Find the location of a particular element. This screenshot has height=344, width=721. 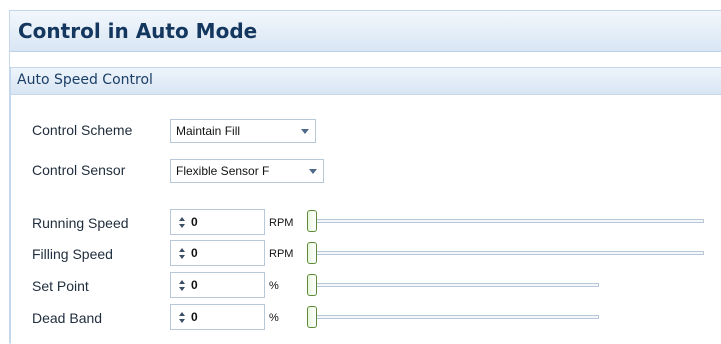

control-sensor-dropdown: Flexible Sensor F is located at coordinates (247, 171).